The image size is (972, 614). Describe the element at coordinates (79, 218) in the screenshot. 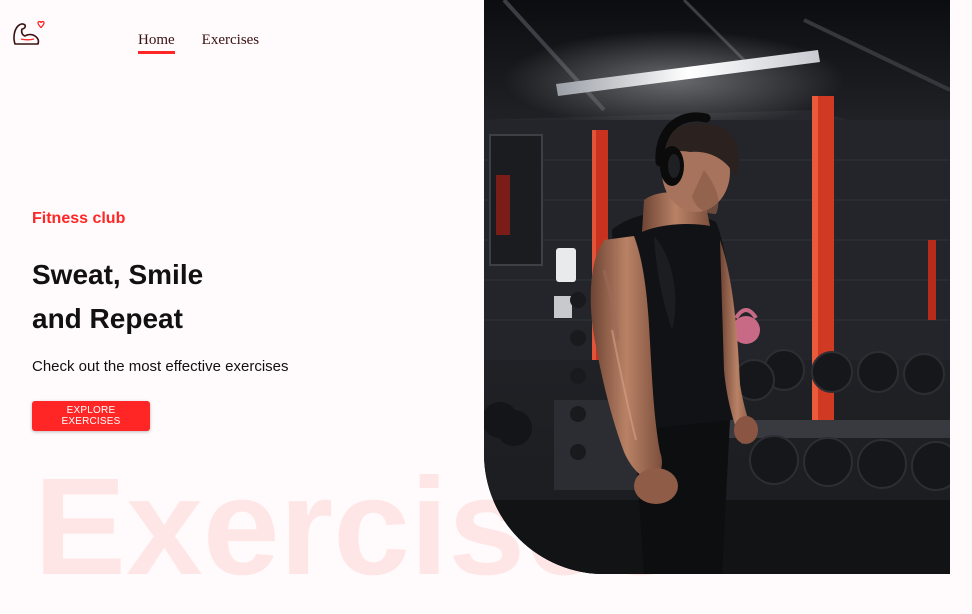

I see `hero-eyebrow: Fitness club` at that location.